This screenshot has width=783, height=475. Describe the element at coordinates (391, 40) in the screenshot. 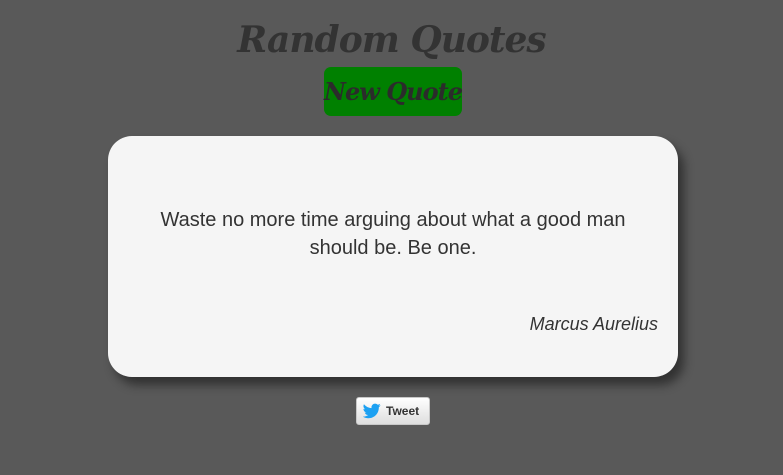

I see `page-title: Random Quotes` at that location.